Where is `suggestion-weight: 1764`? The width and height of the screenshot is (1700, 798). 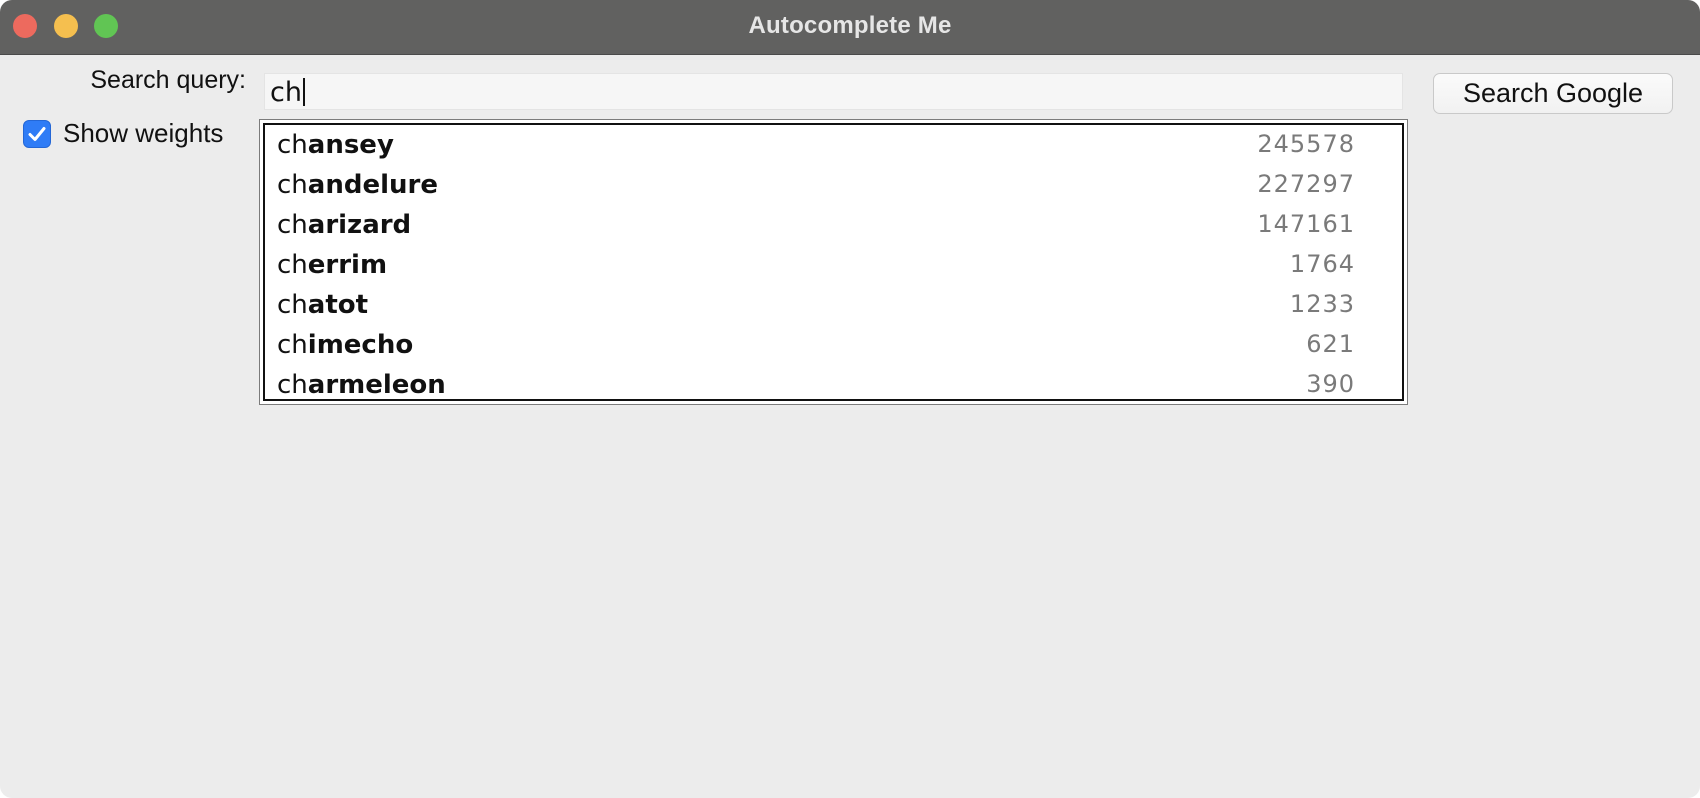 suggestion-weight: 1764 is located at coordinates (1322, 264).